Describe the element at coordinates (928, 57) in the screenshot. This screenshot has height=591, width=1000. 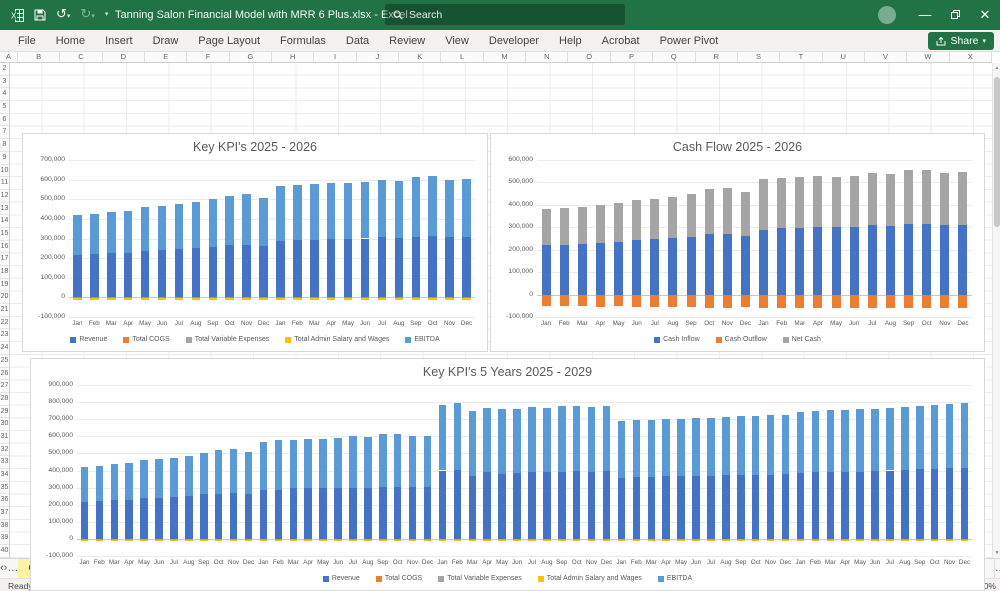
I see `column-header: W` at that location.